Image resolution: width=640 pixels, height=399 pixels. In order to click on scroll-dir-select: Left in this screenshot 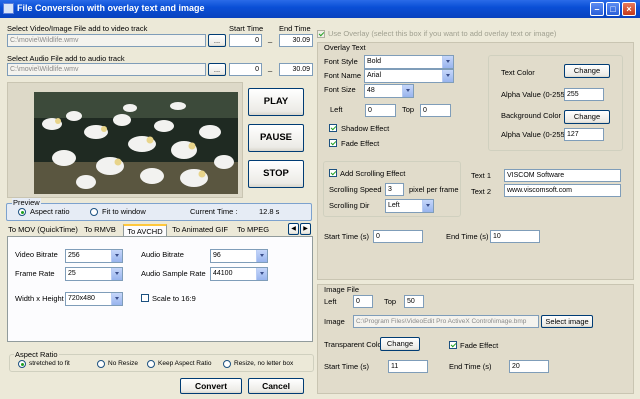, I will do `click(409, 206)`.